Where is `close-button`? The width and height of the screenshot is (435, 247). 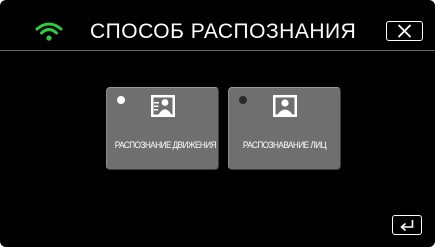 close-button is located at coordinates (404, 31).